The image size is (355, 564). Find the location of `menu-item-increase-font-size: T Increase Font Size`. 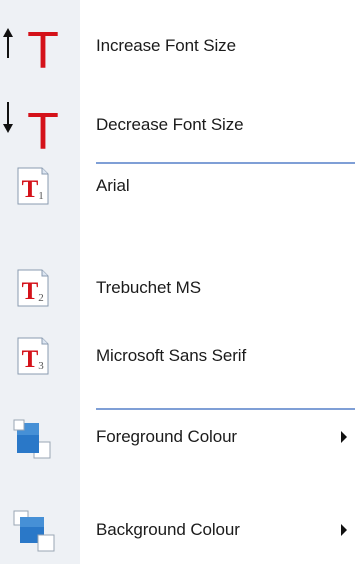

menu-item-increase-font-size: T Increase Font Size is located at coordinates (177, 46).